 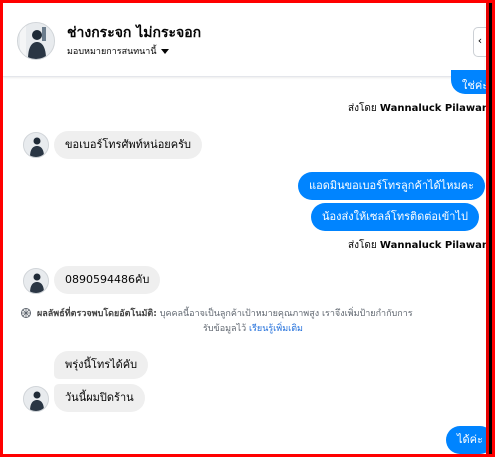 I want to click on contact-name: ช่างกระจก ไม่กระจอก, so click(x=134, y=33).